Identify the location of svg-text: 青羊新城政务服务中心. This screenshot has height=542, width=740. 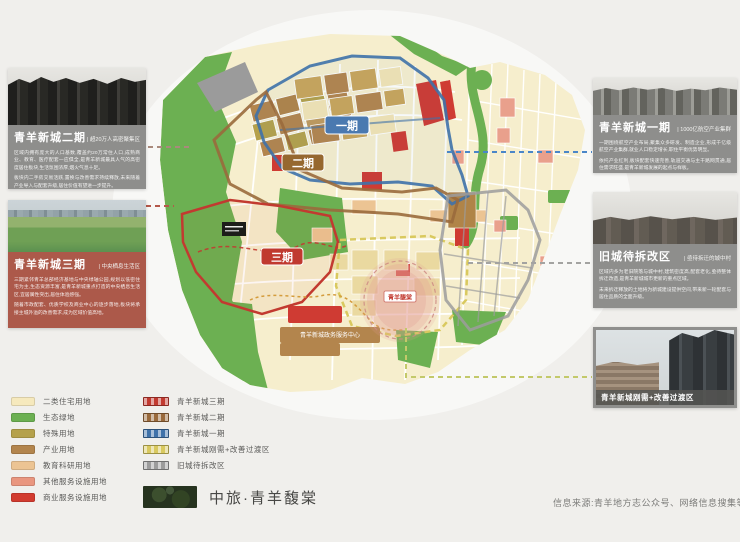
(330, 335).